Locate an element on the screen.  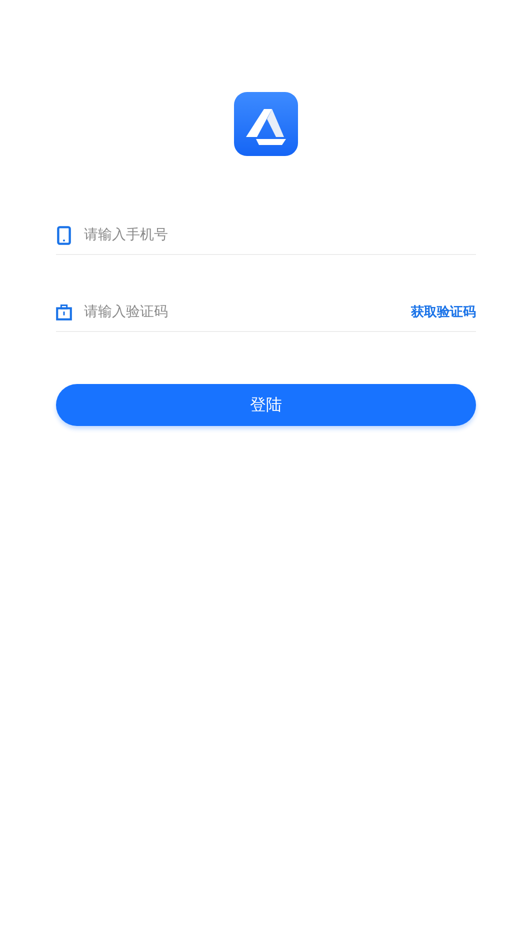
phone-icon is located at coordinates (64, 235).